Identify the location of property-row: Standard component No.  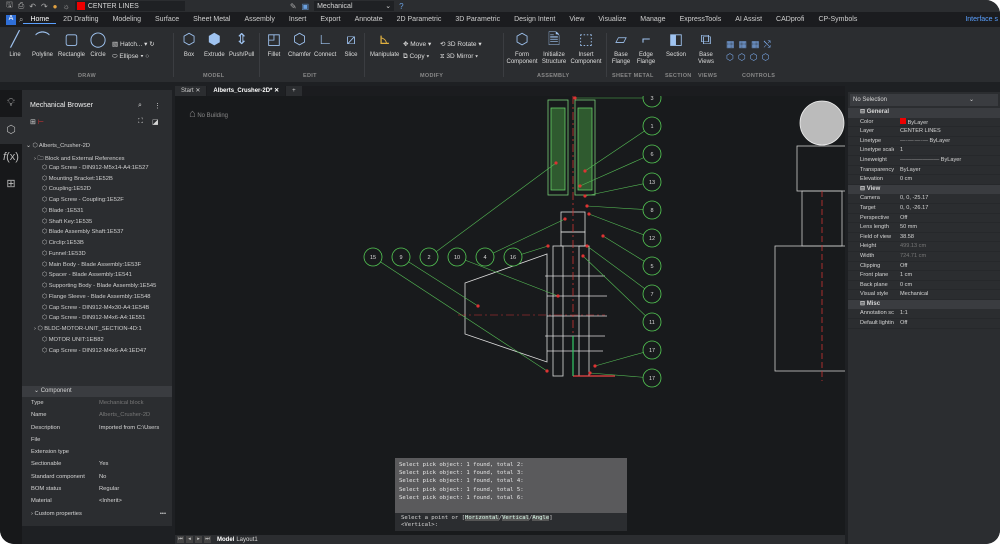
(97, 477).